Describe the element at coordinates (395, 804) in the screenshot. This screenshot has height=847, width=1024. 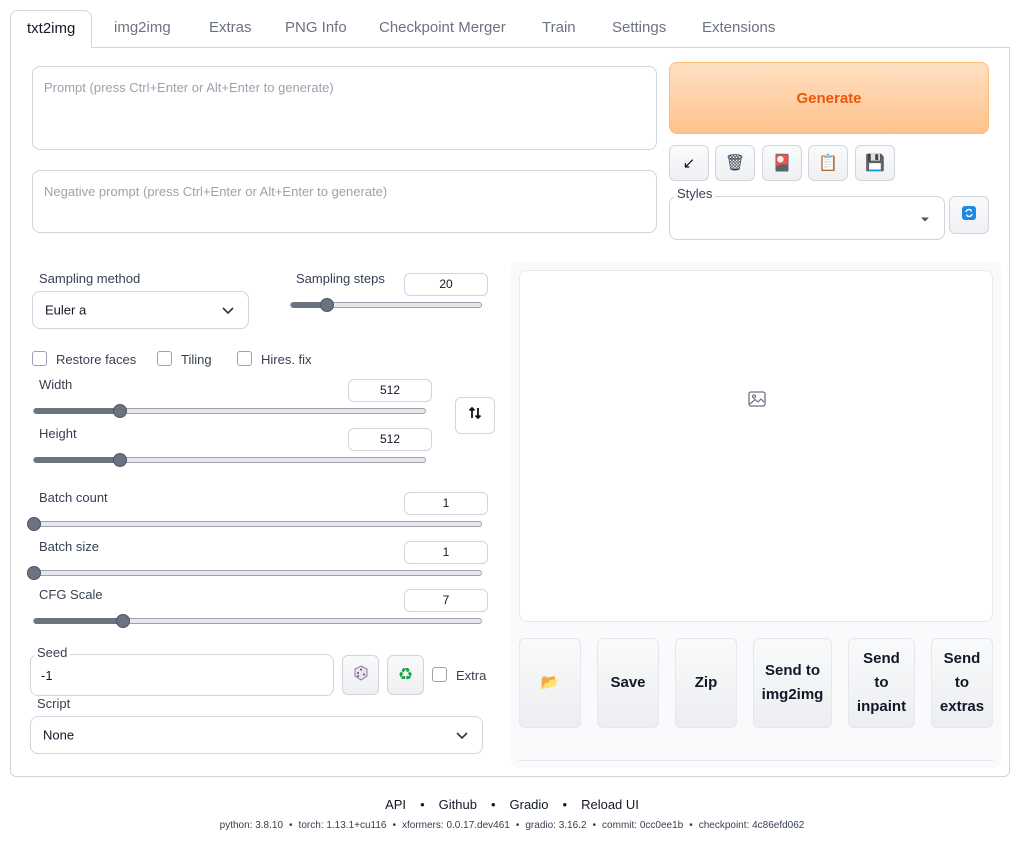
I see `api-link: API` at that location.